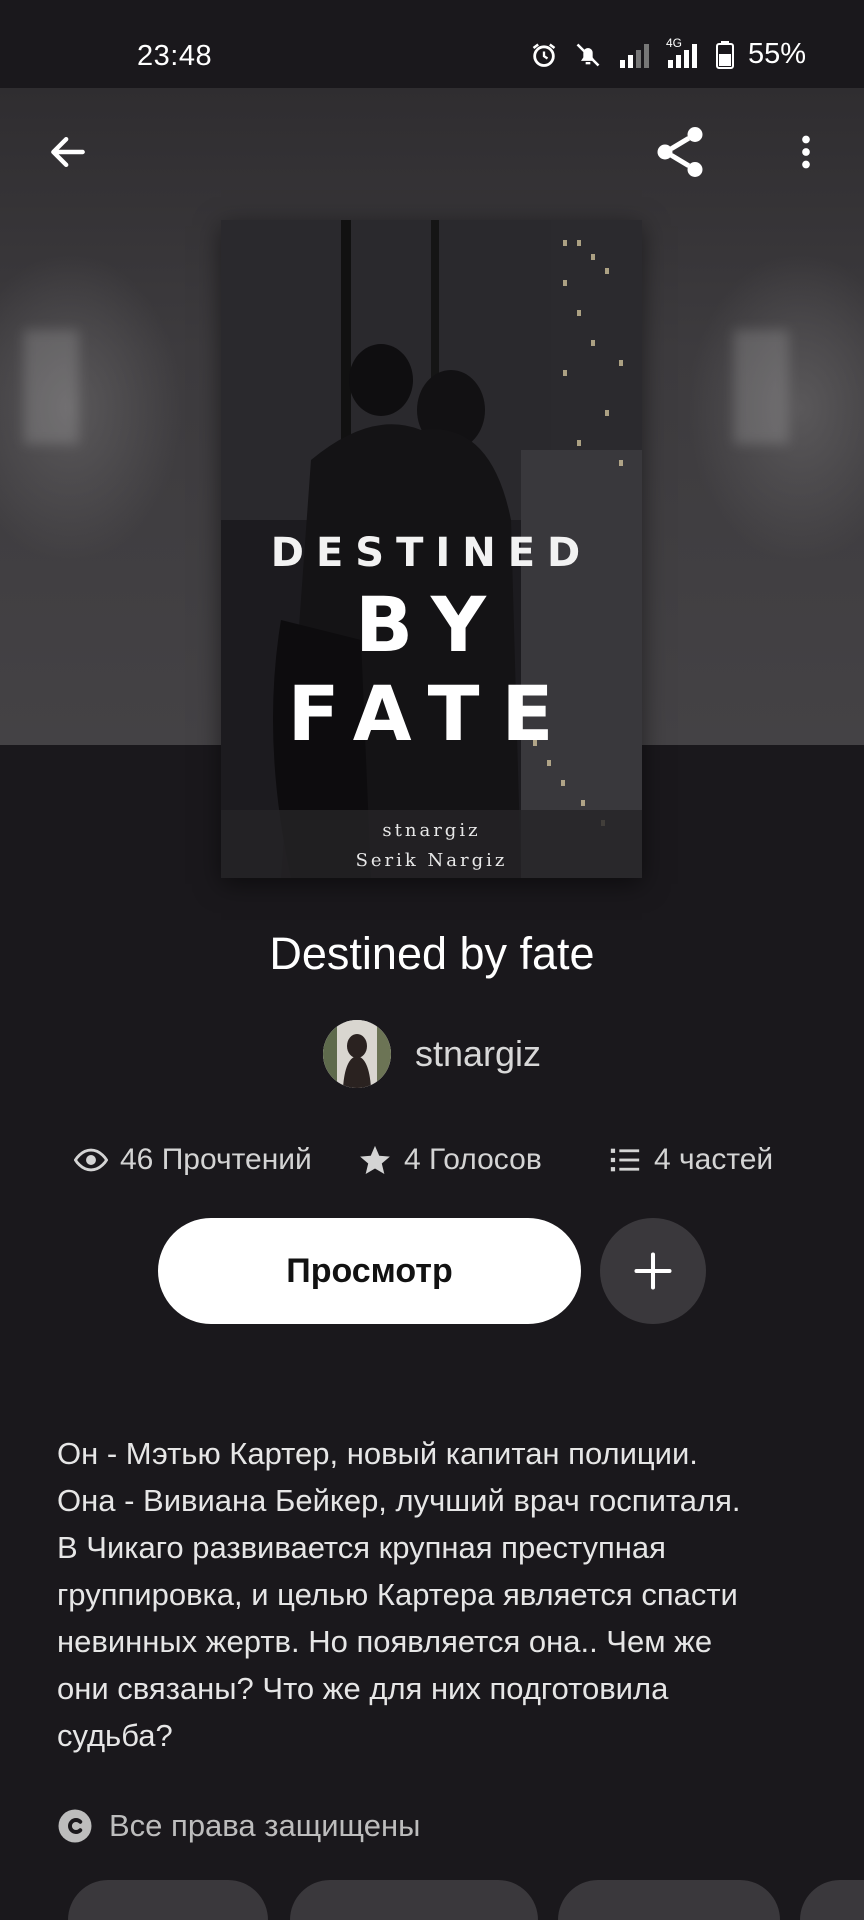 Image resolution: width=864 pixels, height=1920 pixels. I want to click on battery-level: 55%, so click(776, 54).